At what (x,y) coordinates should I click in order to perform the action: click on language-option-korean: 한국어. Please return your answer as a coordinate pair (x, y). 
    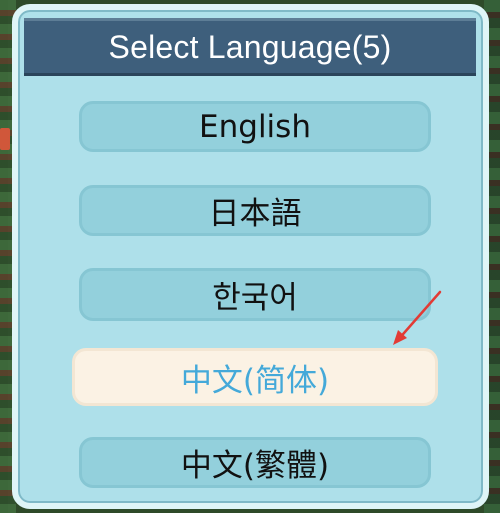
    Looking at the image, I should click on (255, 294).